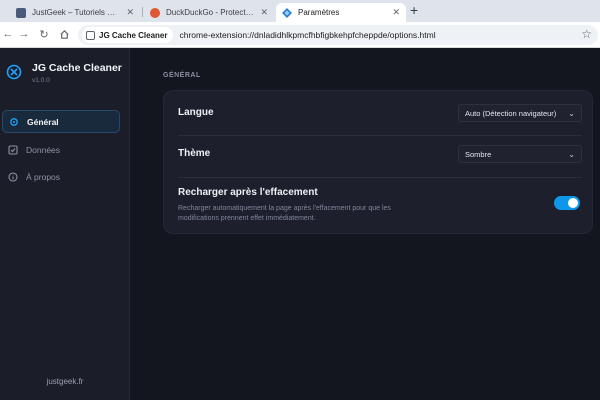  Describe the element at coordinates (21, 12) in the screenshot. I see `justgeek-favicon-icon` at that location.